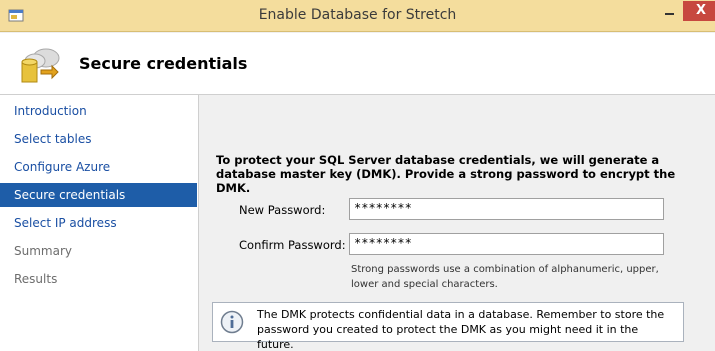  Describe the element at coordinates (163, 63) in the screenshot. I see `page-title: Secure credentials` at that location.